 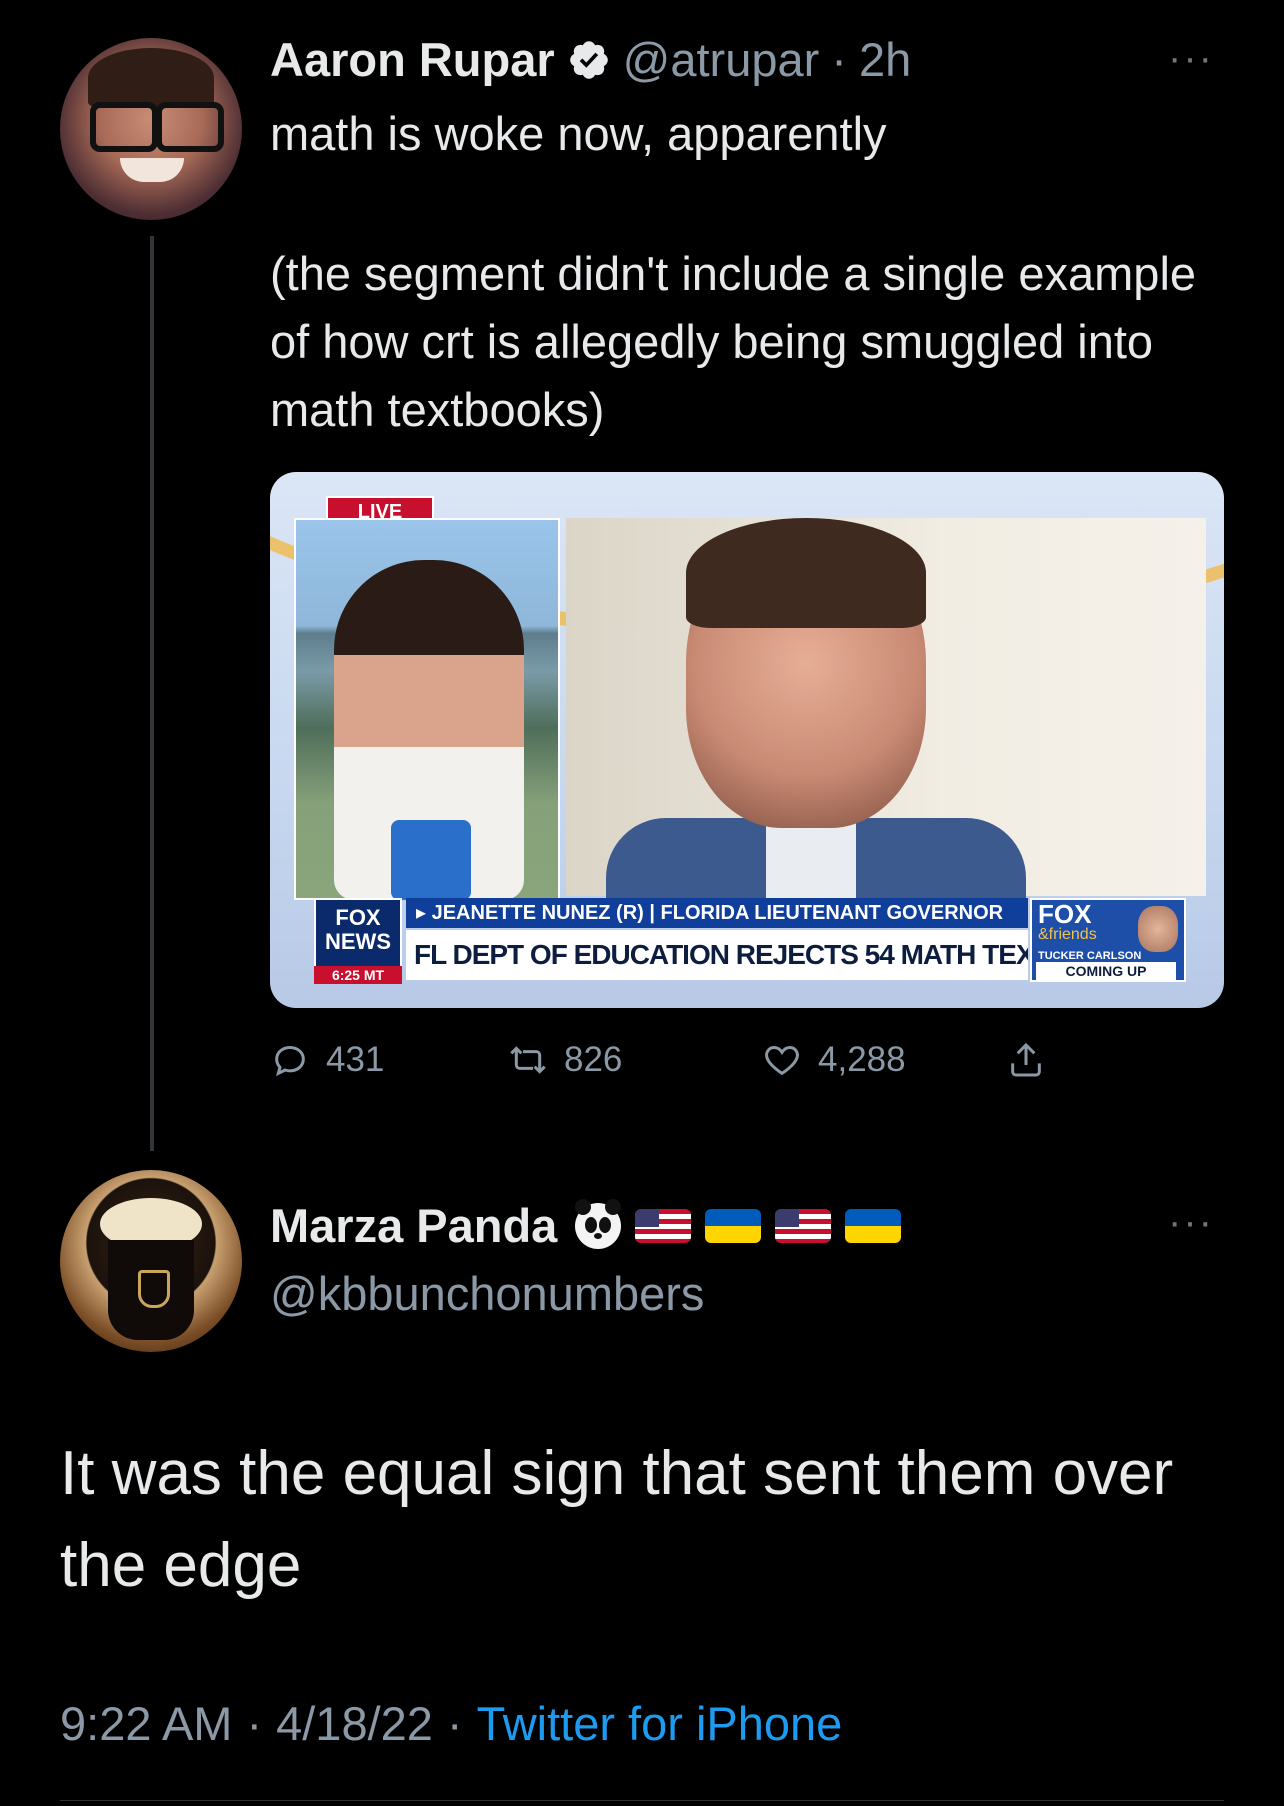 What do you see at coordinates (487, 1293) in the screenshot?
I see `reply-author-handle: @kbbunchonumbers` at bounding box center [487, 1293].